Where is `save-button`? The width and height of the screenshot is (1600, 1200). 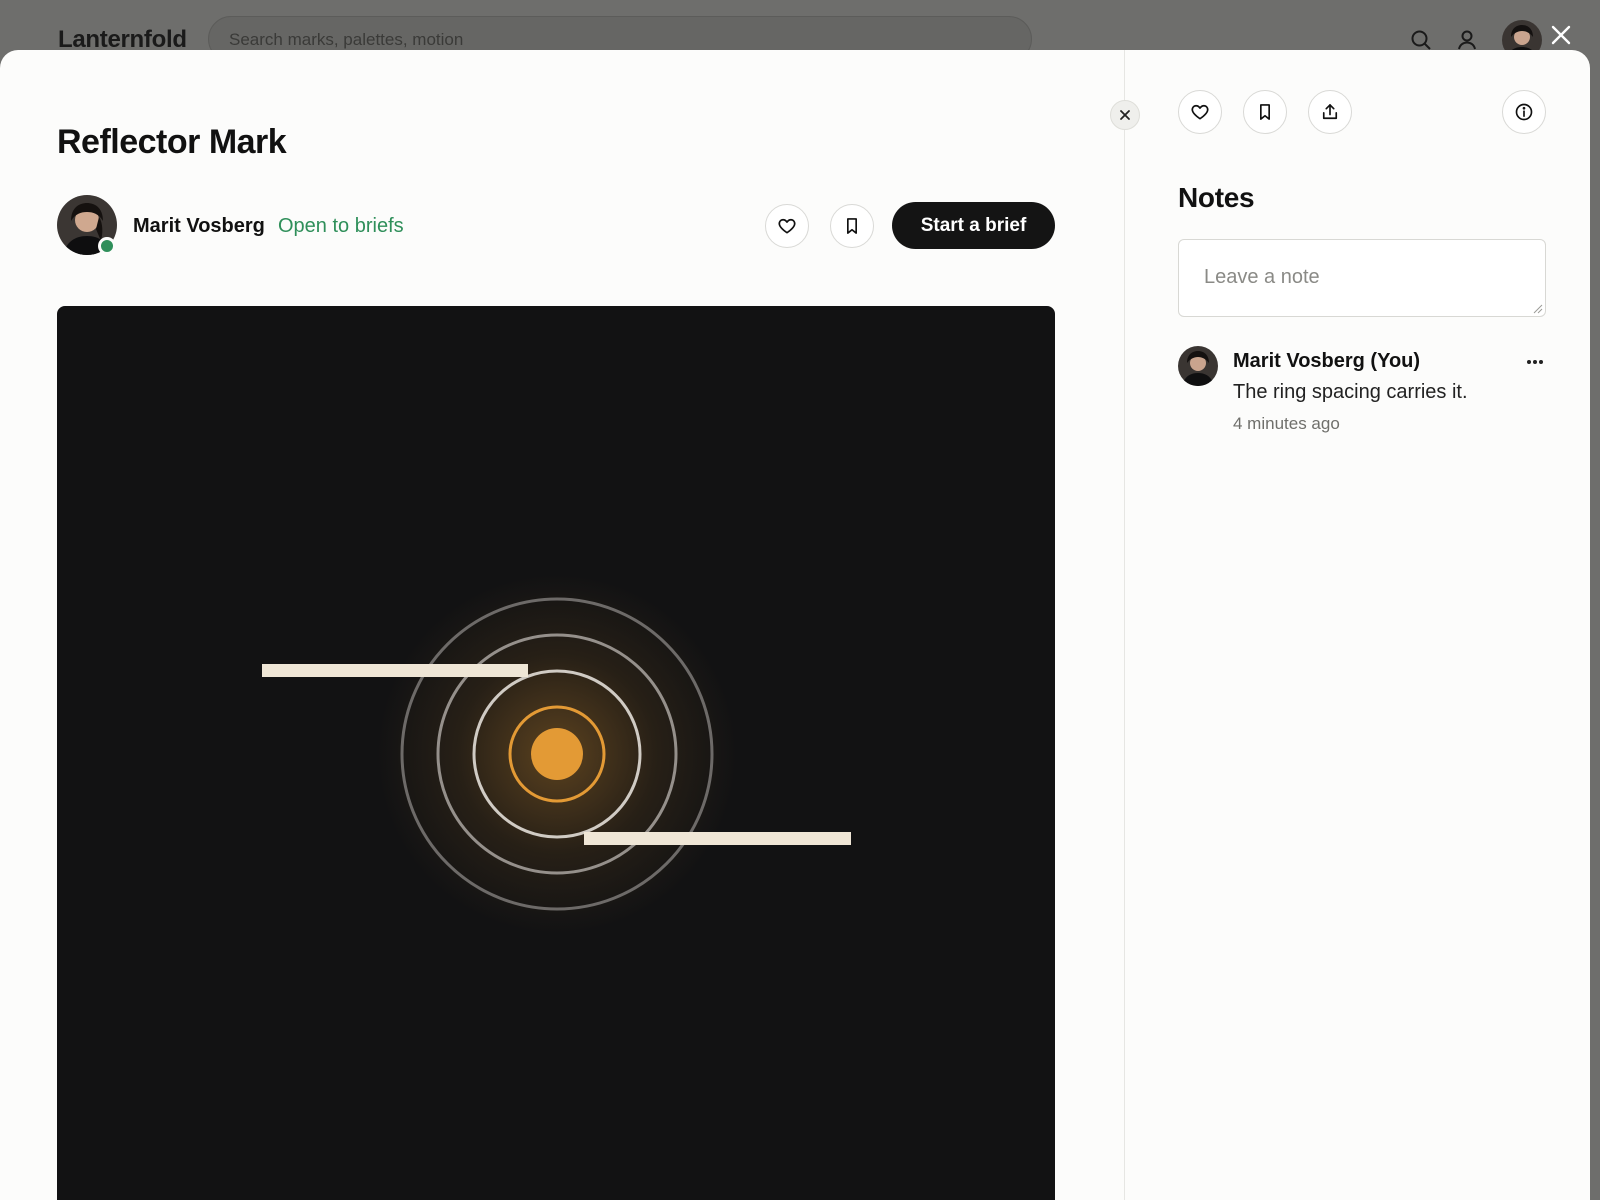 save-button is located at coordinates (852, 226).